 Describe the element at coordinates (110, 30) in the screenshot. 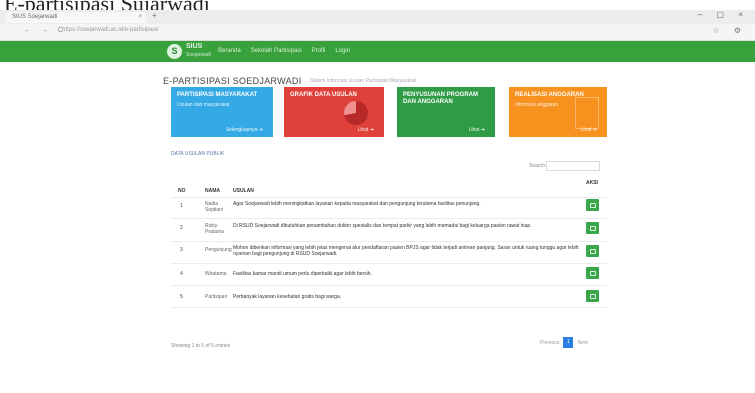

I see `url-field: https://soejarwadi.ac.id/e-partisipasi/` at that location.